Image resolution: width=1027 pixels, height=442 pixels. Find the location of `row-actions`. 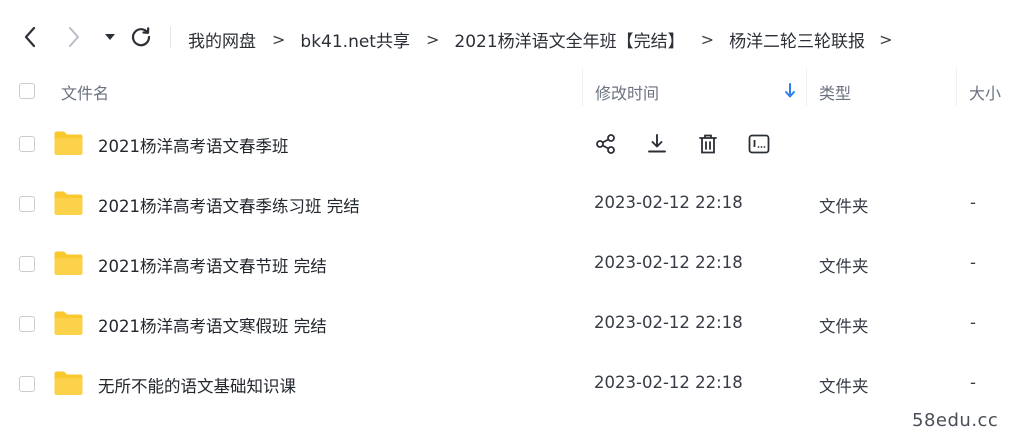

row-actions is located at coordinates (696, 144).